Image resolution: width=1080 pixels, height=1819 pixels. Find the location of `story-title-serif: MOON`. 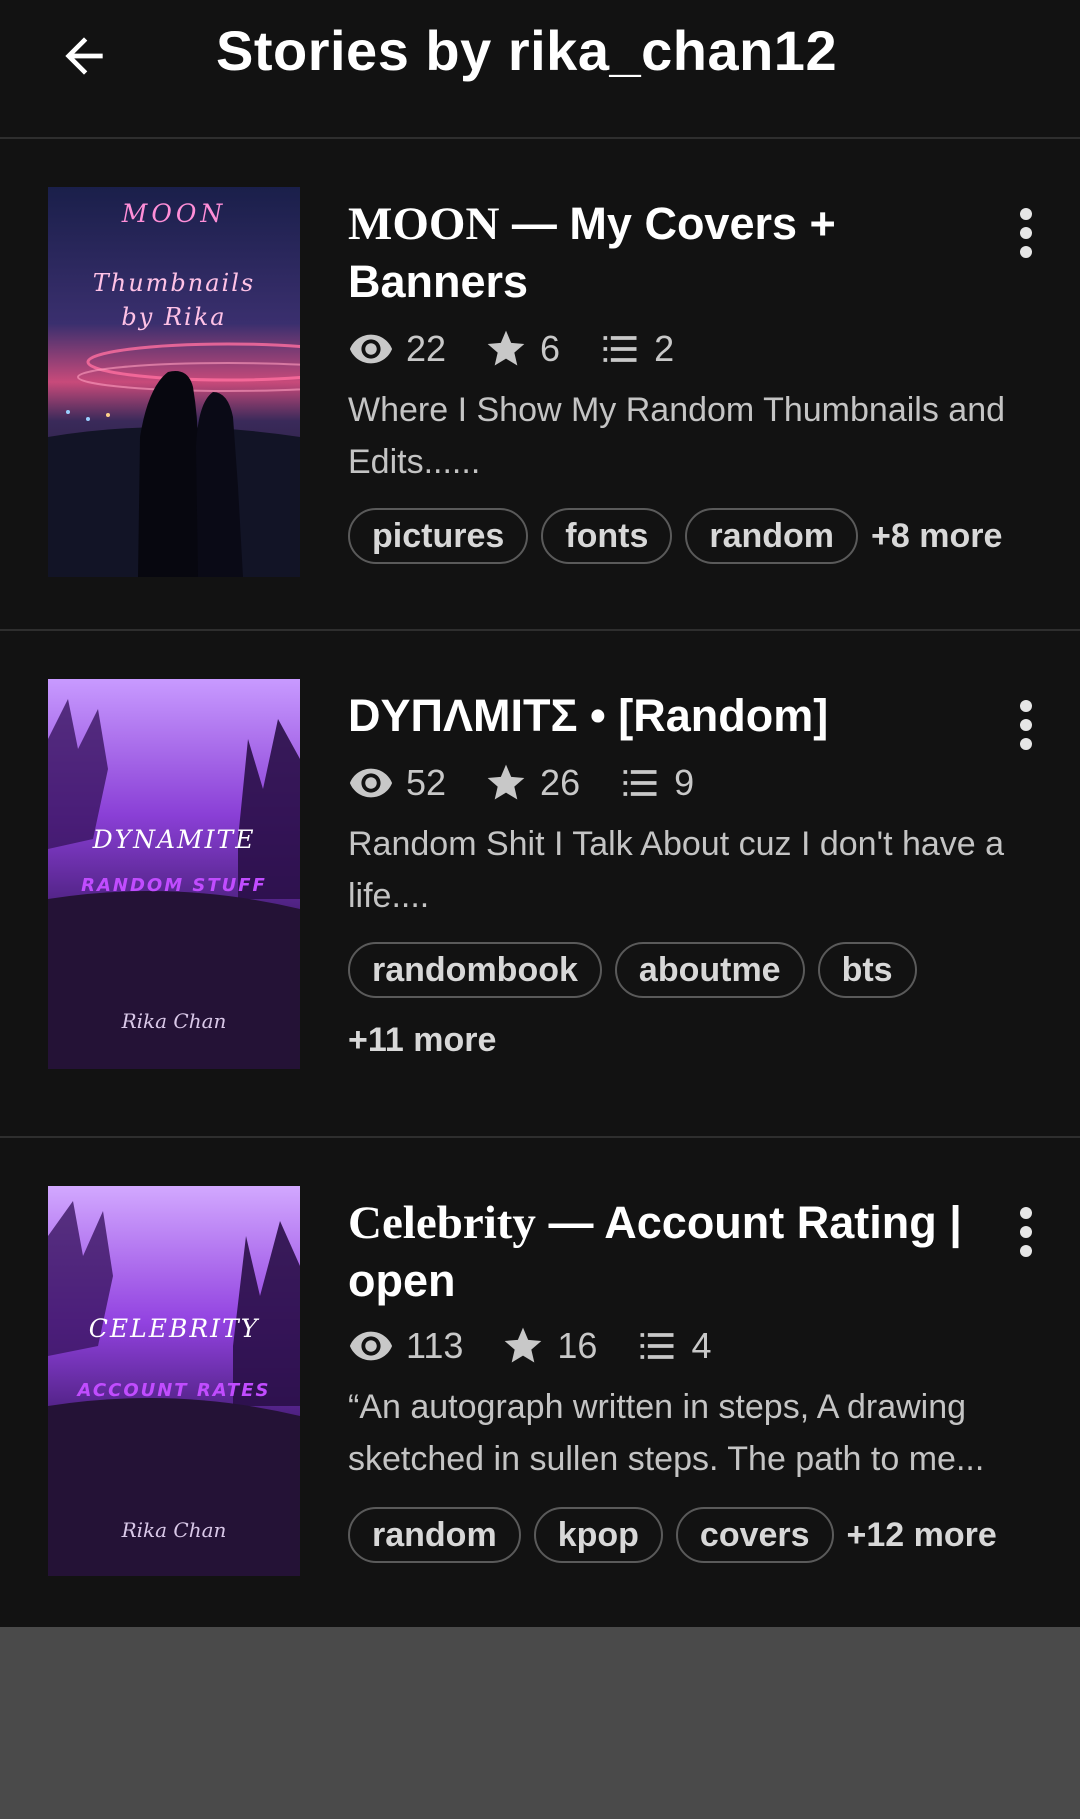

story-title-serif: MOON is located at coordinates (424, 224).